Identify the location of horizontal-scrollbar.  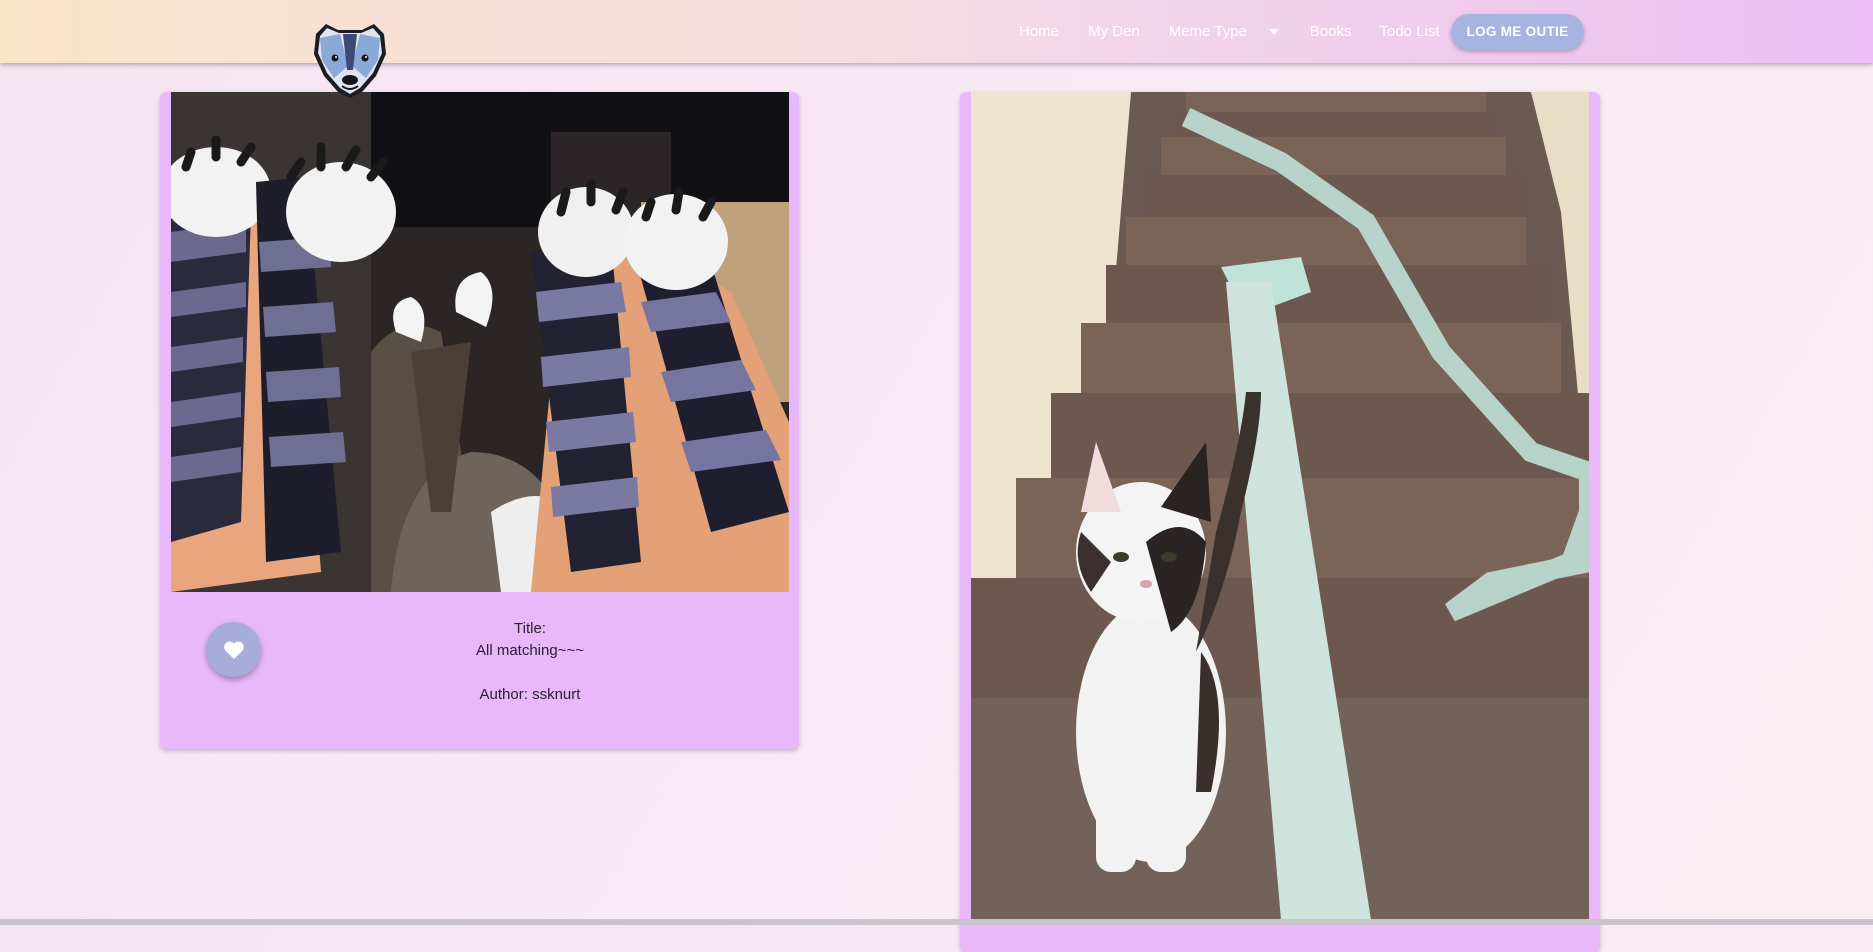
(936, 922).